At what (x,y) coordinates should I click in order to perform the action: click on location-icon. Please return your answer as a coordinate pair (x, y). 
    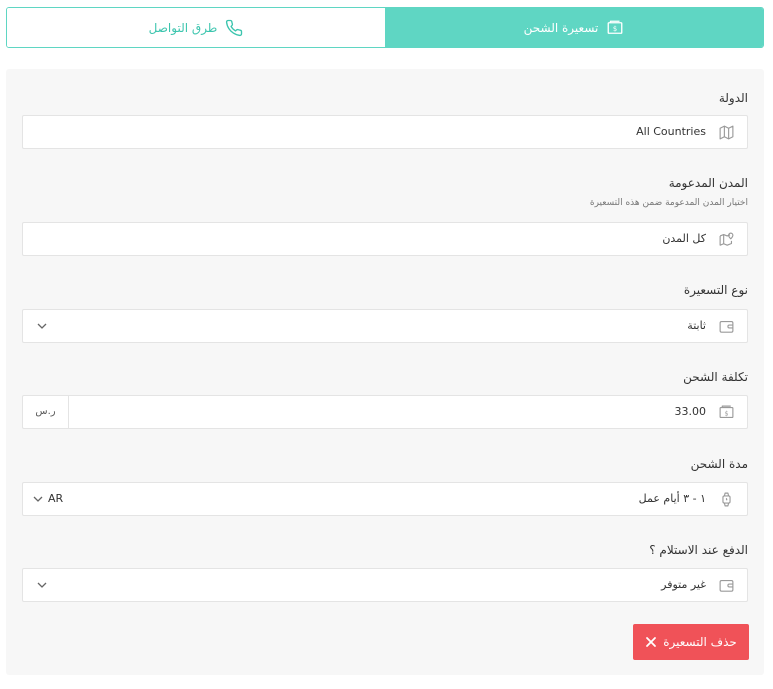
    Looking at the image, I should click on (726, 239).